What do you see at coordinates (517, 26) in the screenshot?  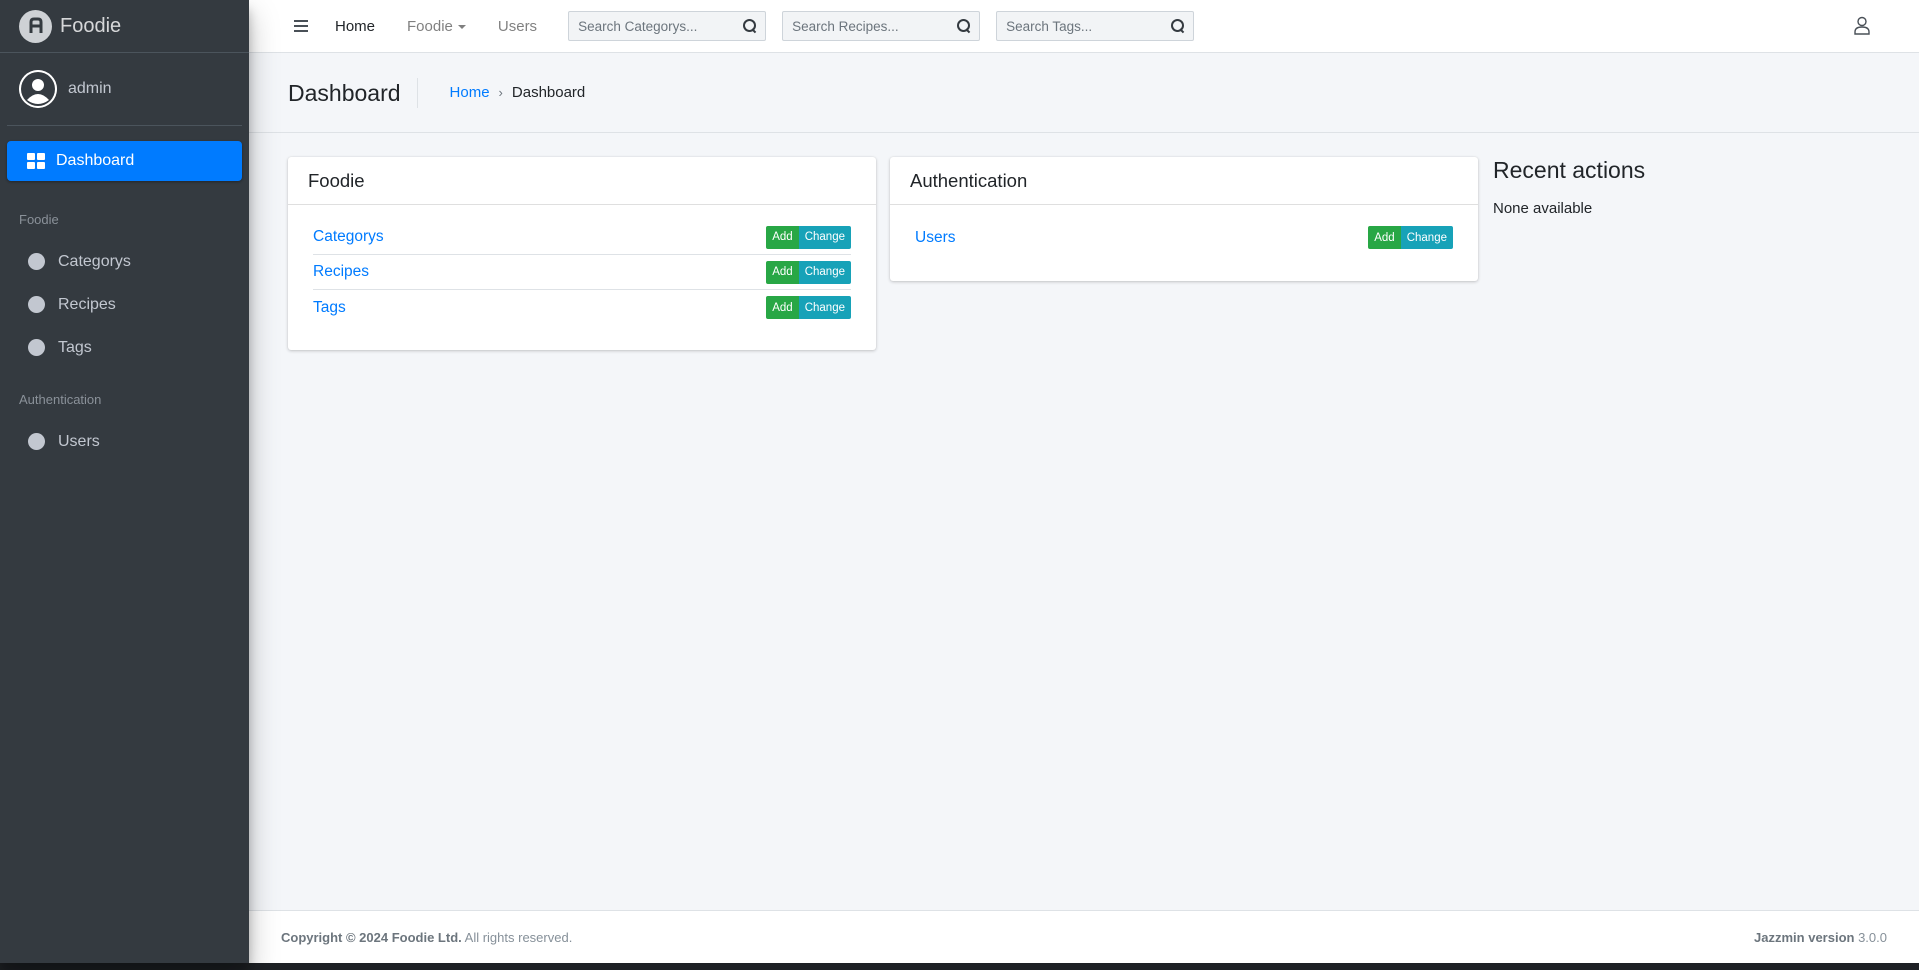 I see `nav-users-link: Users` at bounding box center [517, 26].